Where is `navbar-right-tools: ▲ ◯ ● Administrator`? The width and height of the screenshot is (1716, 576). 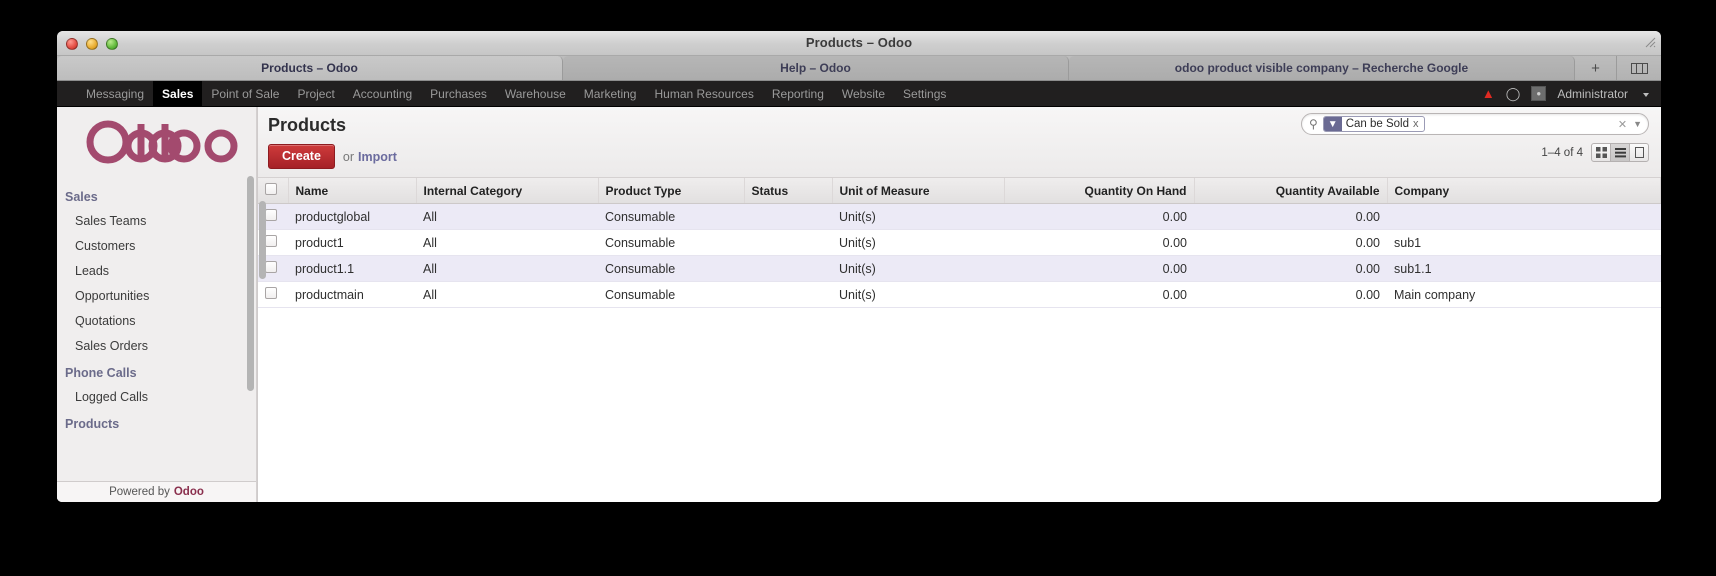 navbar-right-tools: ▲ ◯ ● Administrator is located at coordinates (1571, 93).